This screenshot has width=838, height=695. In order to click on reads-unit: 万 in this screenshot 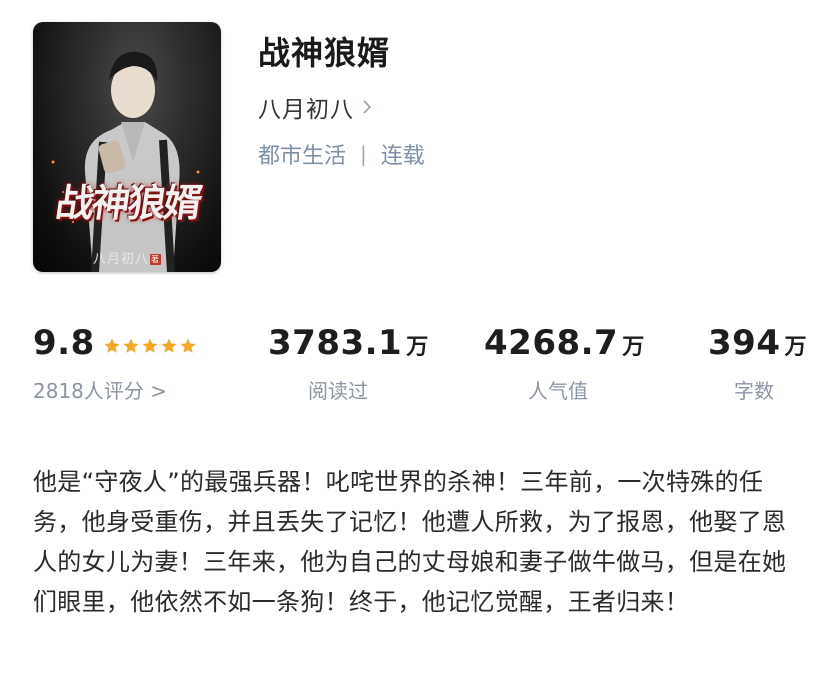, I will do `click(417, 347)`.